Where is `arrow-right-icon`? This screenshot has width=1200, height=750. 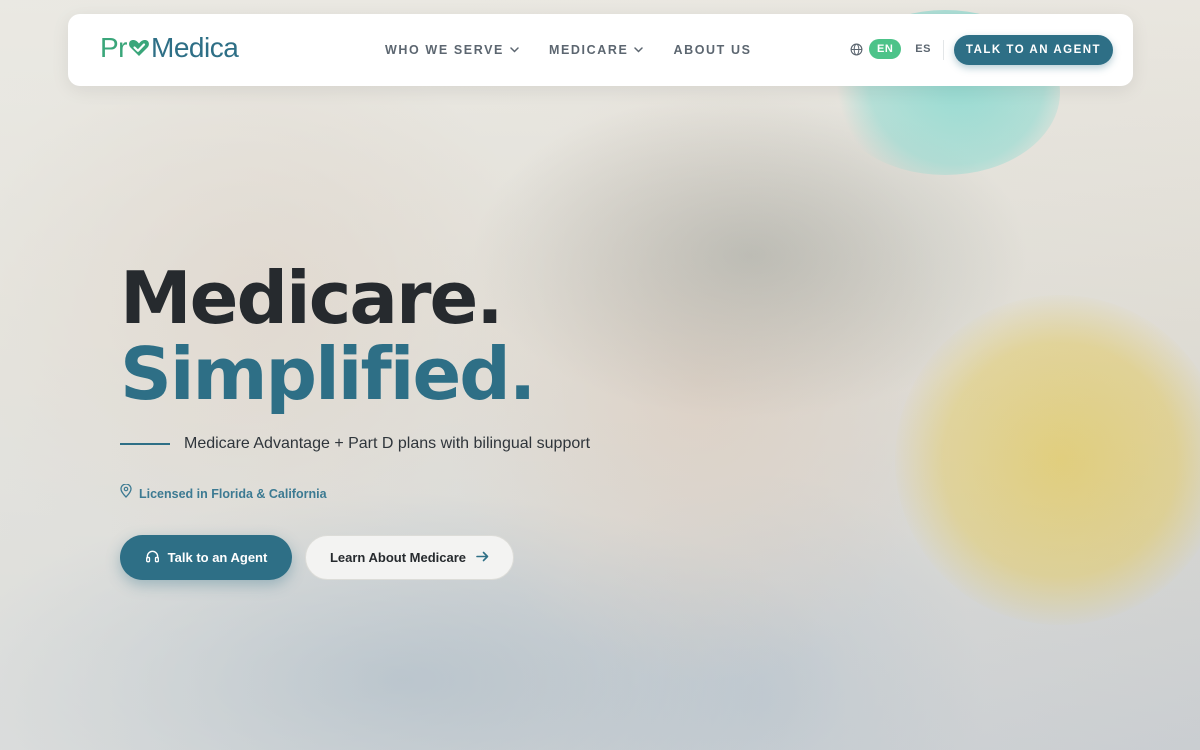
arrow-right-icon is located at coordinates (482, 557).